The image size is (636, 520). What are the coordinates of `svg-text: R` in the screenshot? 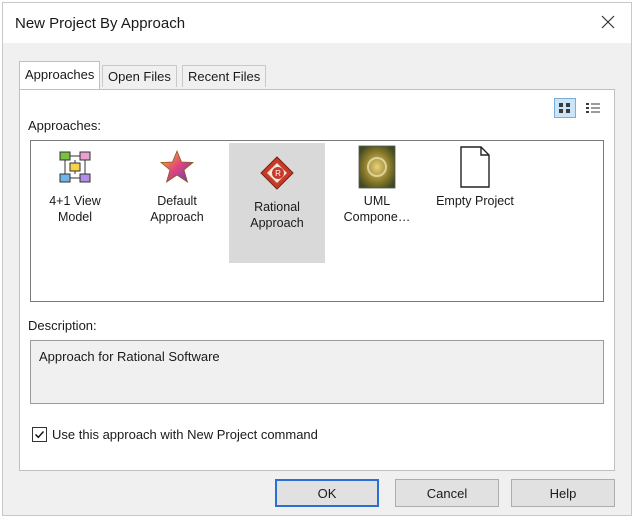 It's located at (278, 173).